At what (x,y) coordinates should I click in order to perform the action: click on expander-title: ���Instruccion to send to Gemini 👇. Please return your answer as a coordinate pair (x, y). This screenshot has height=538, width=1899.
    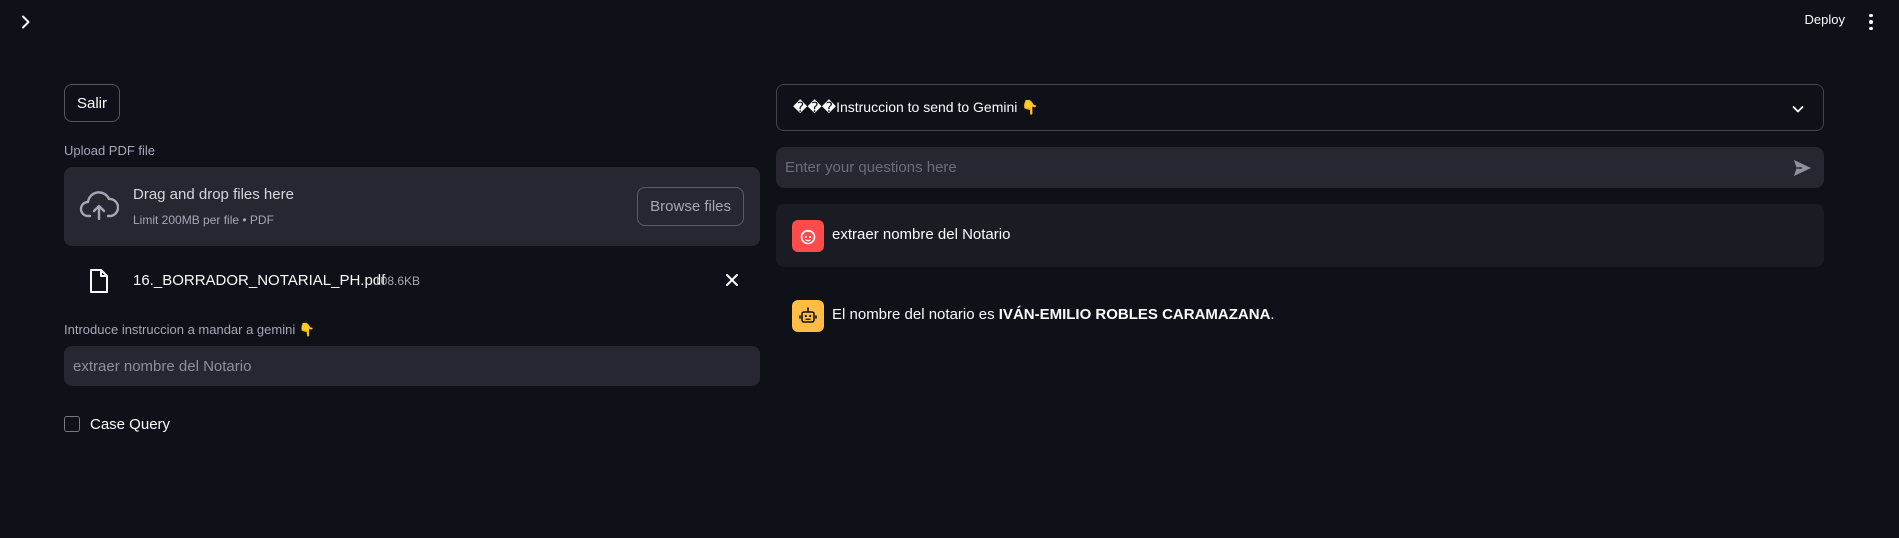
    Looking at the image, I should click on (916, 107).